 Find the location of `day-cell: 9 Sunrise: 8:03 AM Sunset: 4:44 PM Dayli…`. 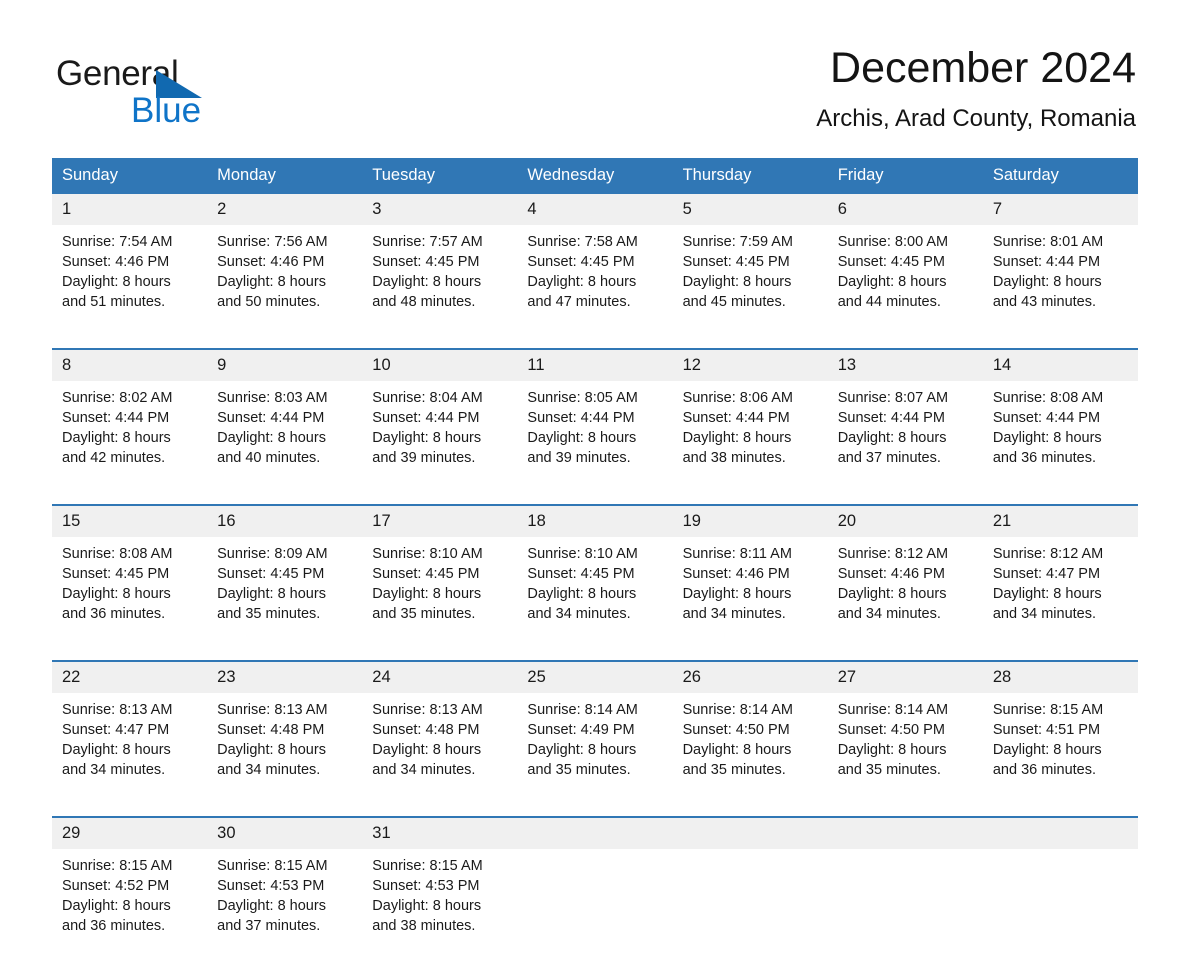

day-cell: 9 Sunrise: 8:03 AM Sunset: 4:44 PM Dayli… is located at coordinates (285, 419).